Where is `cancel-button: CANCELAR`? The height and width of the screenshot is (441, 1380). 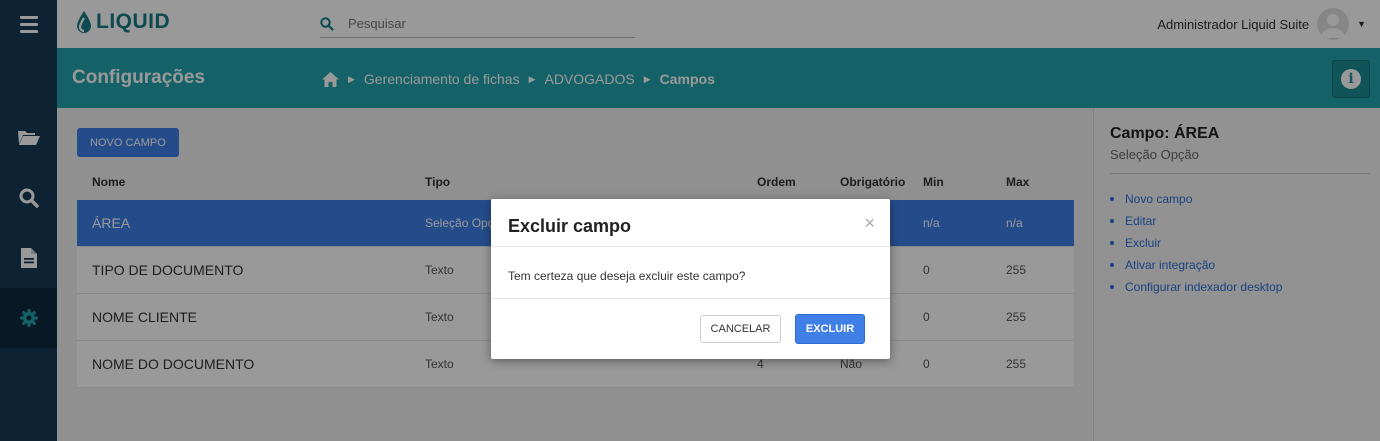
cancel-button: CANCELAR is located at coordinates (740, 329).